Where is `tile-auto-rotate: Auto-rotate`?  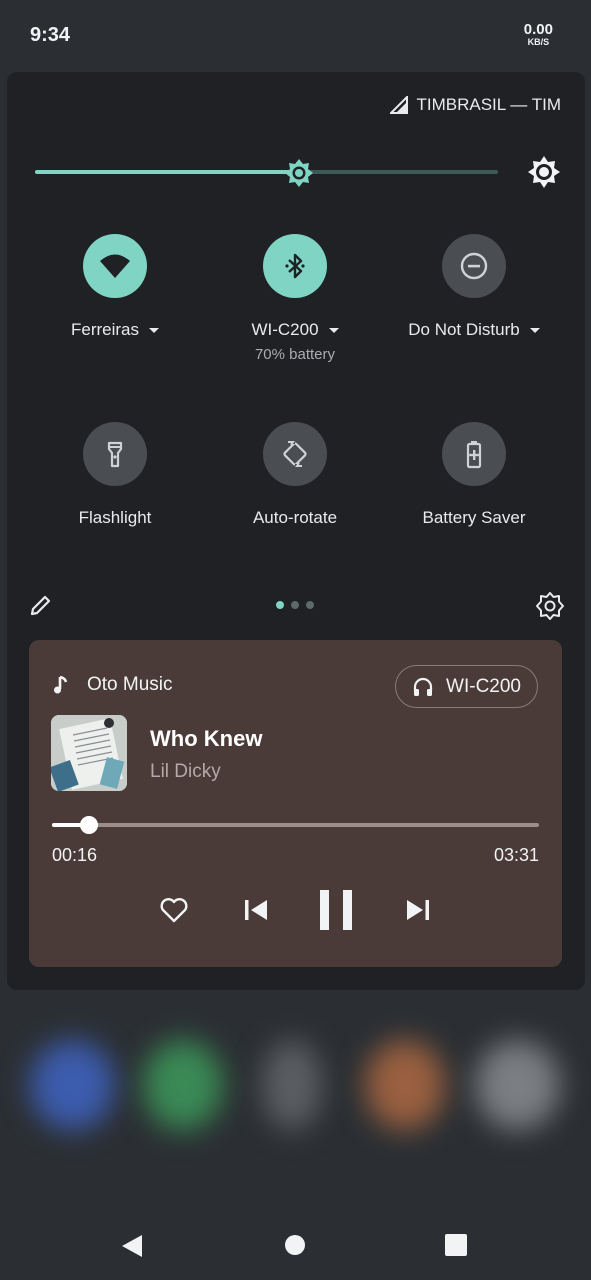 tile-auto-rotate: Auto-rotate is located at coordinates (295, 475).